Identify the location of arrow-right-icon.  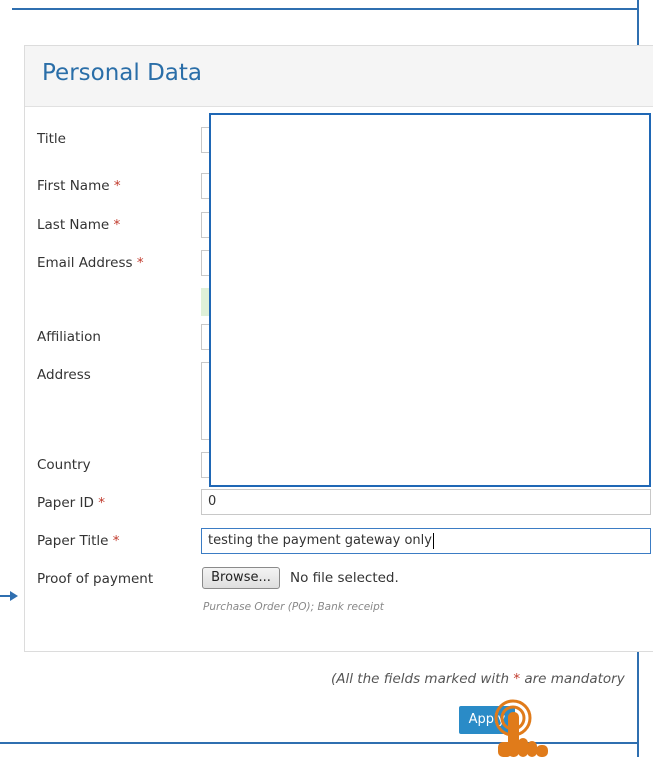
(9, 596).